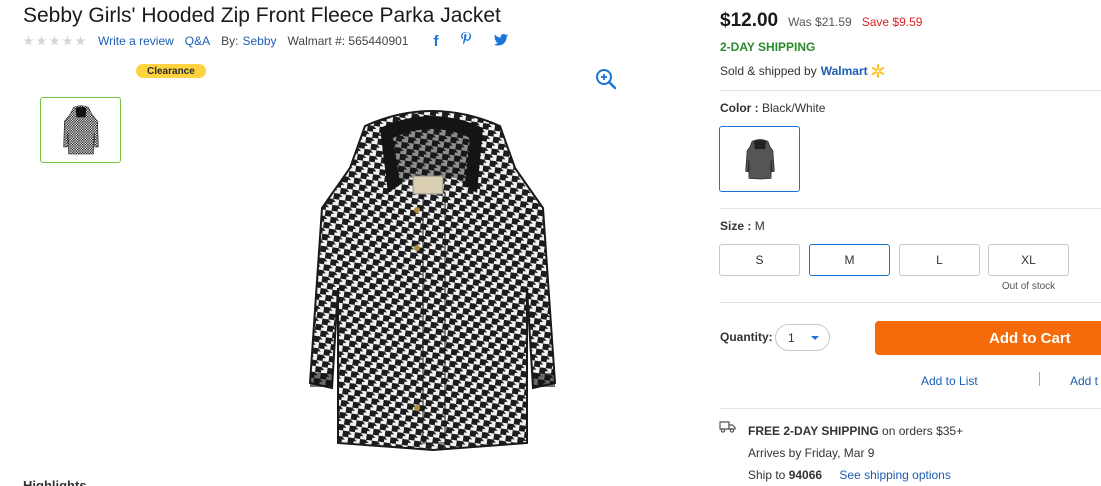  I want to click on quantity-value: 1, so click(791, 337).